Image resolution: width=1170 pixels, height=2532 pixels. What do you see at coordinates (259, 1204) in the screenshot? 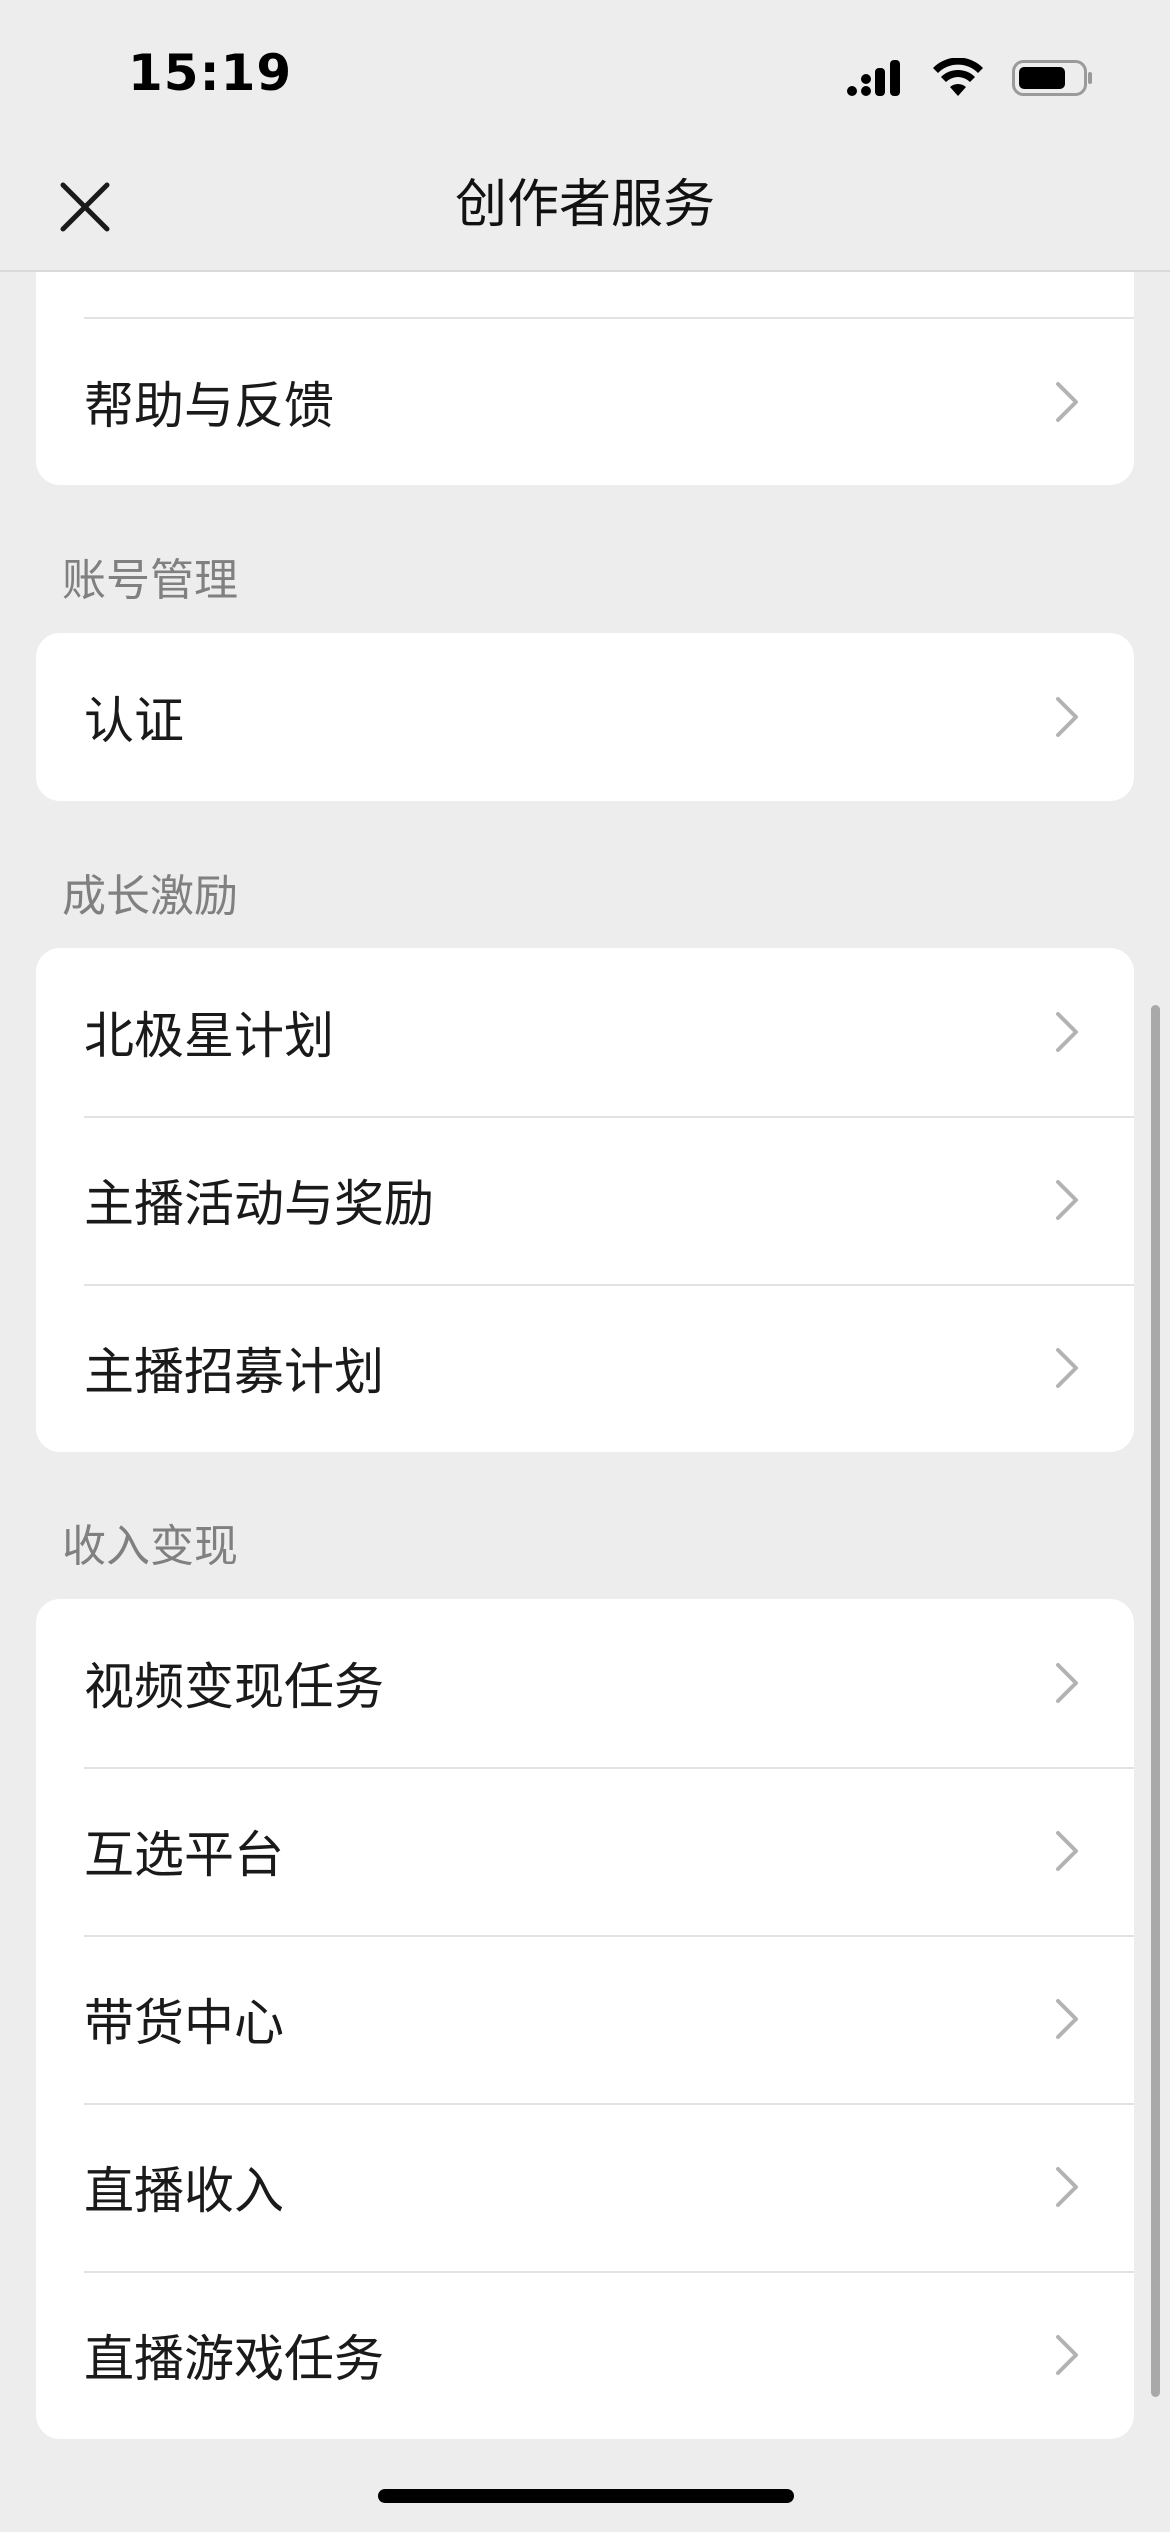
I see `list-item-label: 主播活动与奖励` at bounding box center [259, 1204].